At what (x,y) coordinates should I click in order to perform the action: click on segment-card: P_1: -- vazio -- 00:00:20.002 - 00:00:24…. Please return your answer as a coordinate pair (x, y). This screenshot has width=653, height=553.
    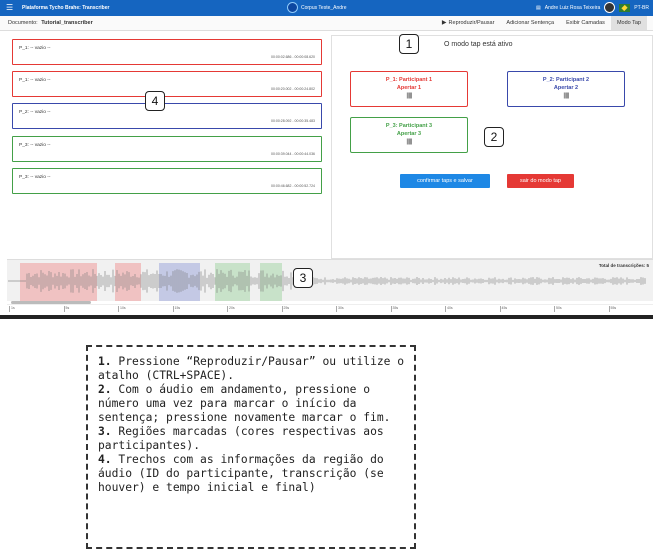
    Looking at the image, I should click on (167, 84).